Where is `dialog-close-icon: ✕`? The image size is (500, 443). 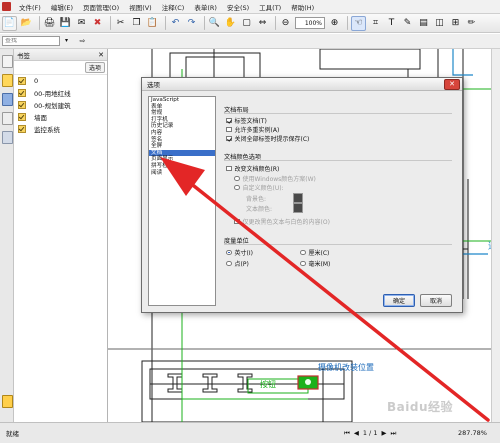
dialog-close-icon: ✕ is located at coordinates (452, 84).